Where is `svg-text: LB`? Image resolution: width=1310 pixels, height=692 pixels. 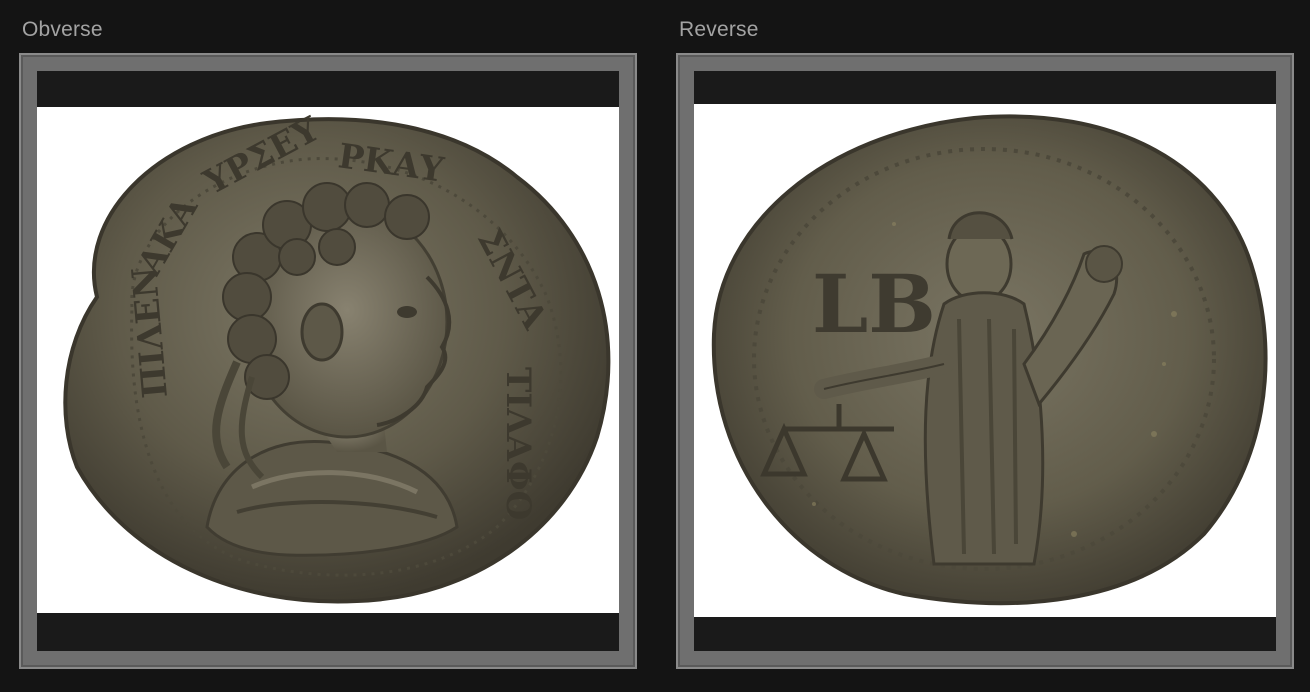 svg-text: LB is located at coordinates (874, 304).